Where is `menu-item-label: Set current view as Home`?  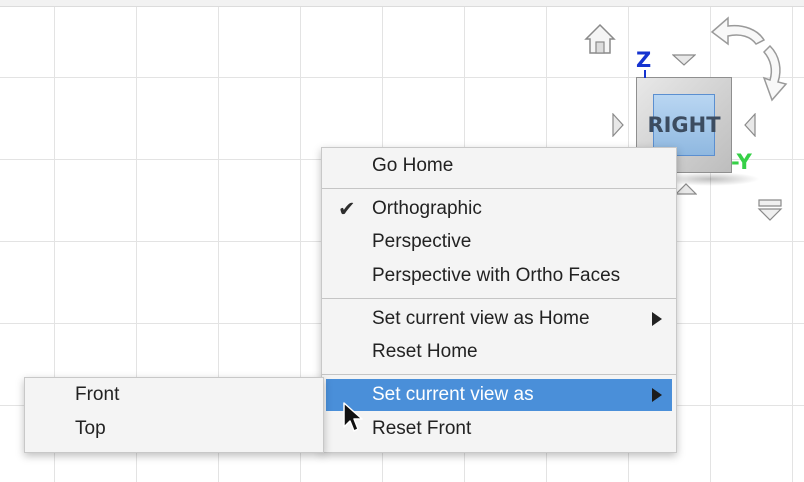 menu-item-label: Set current view as Home is located at coordinates (481, 318).